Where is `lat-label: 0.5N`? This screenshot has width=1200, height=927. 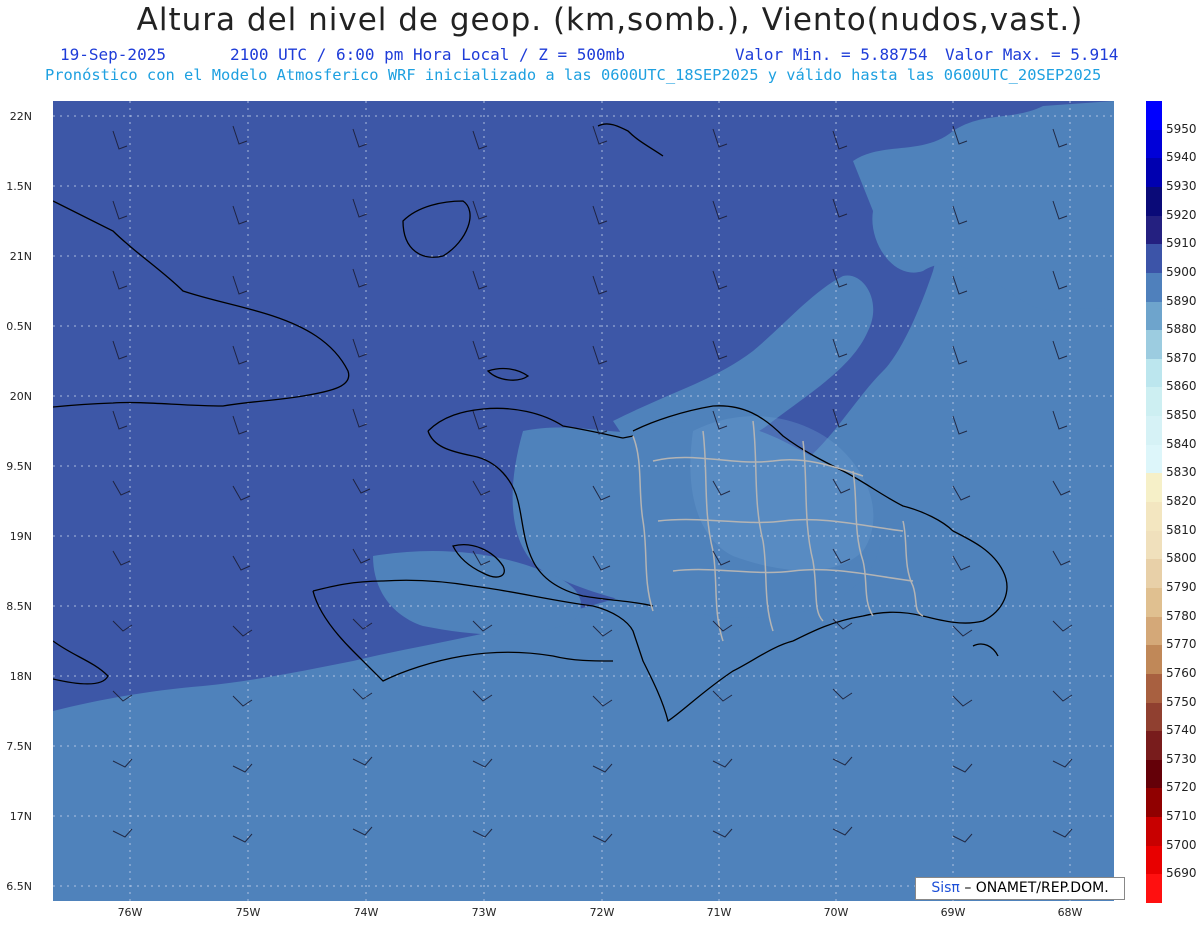
lat-label: 0.5N is located at coordinates (19, 326).